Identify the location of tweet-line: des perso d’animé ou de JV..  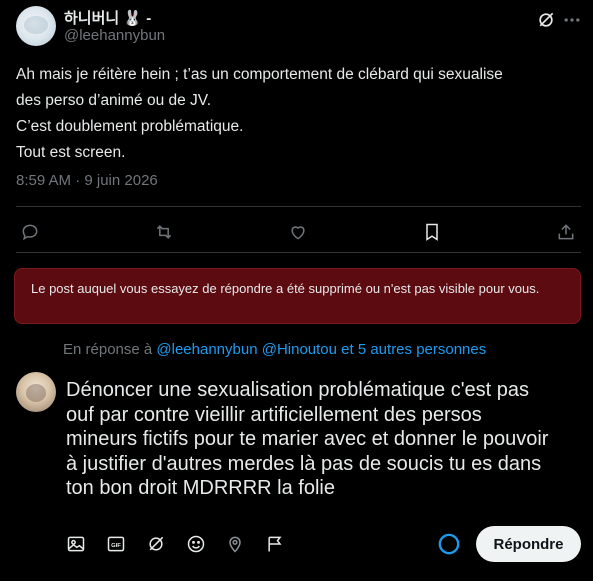
(114, 100).